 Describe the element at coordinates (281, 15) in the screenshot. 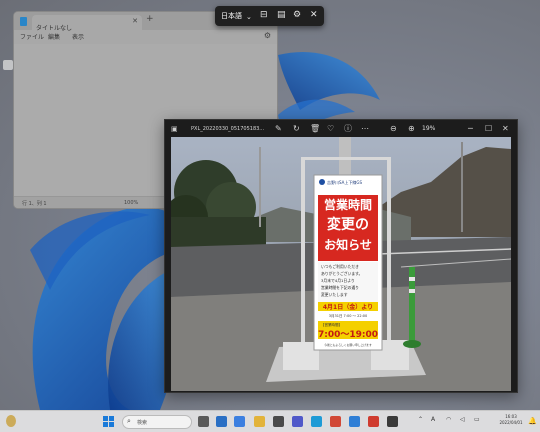

I see `dictionary-icon: ▤` at that location.